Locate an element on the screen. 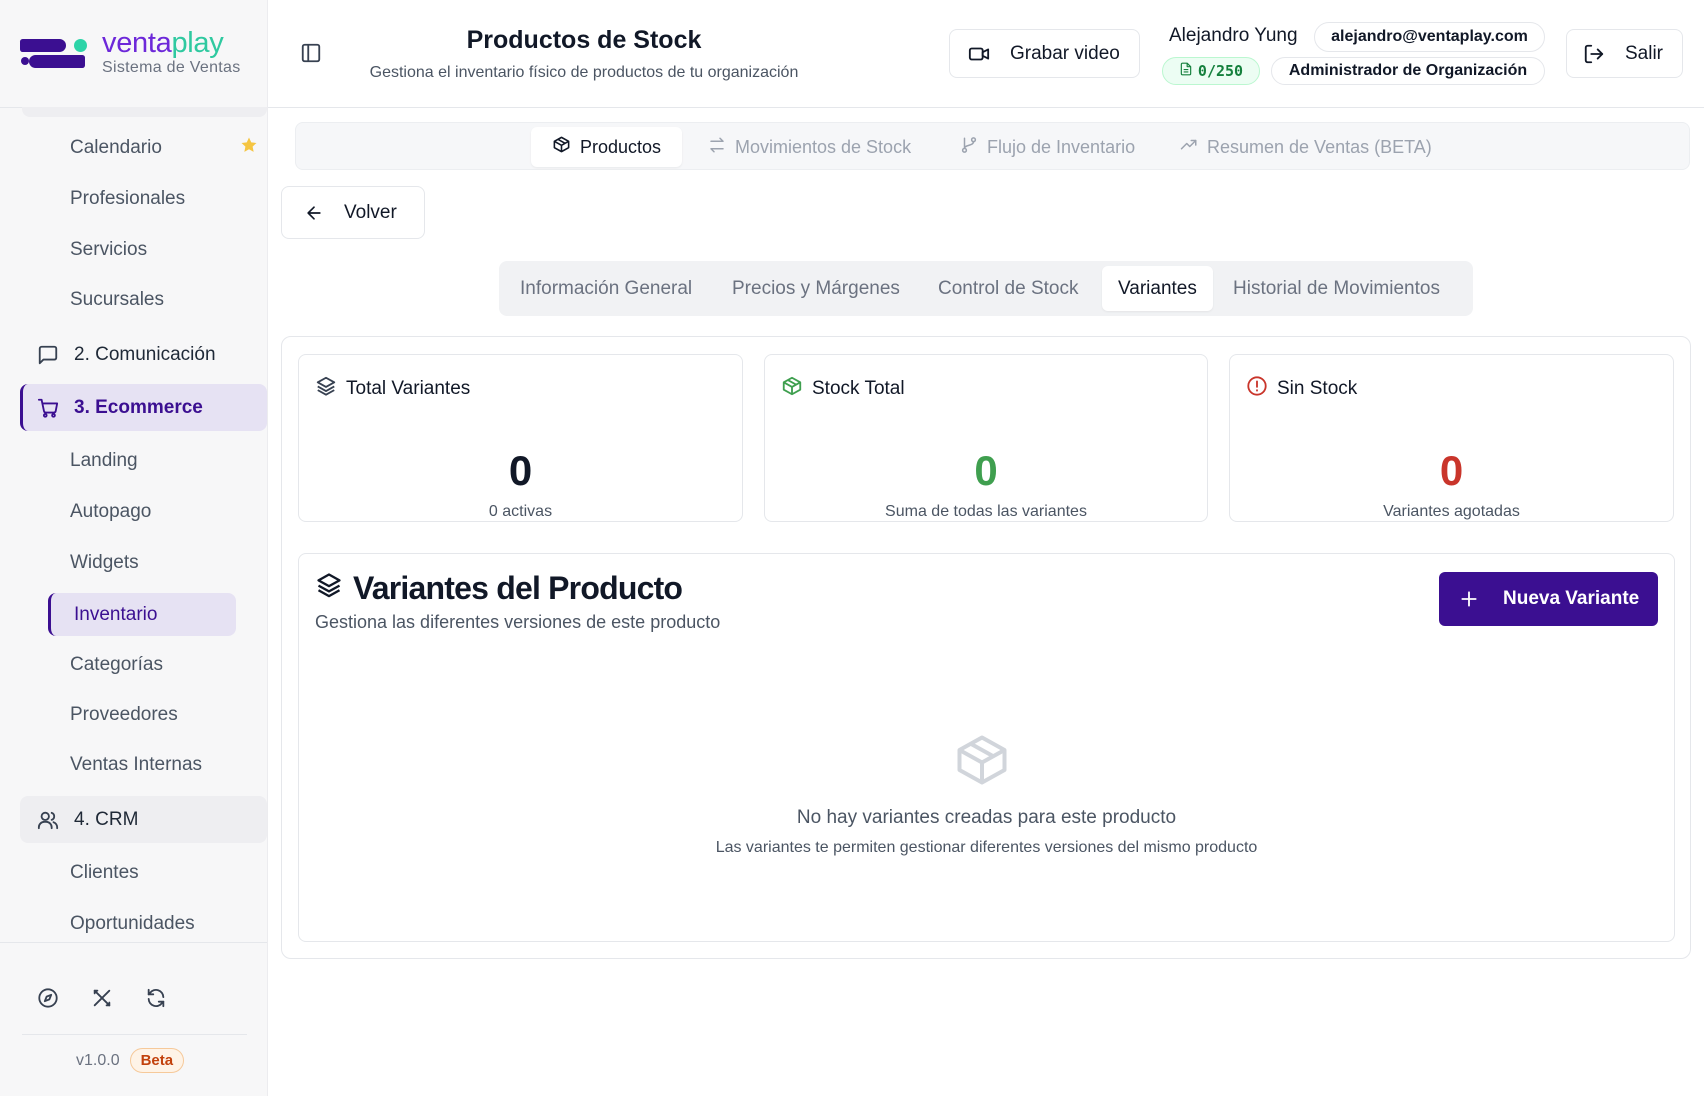  shopping-cart-icon is located at coordinates (48, 408).